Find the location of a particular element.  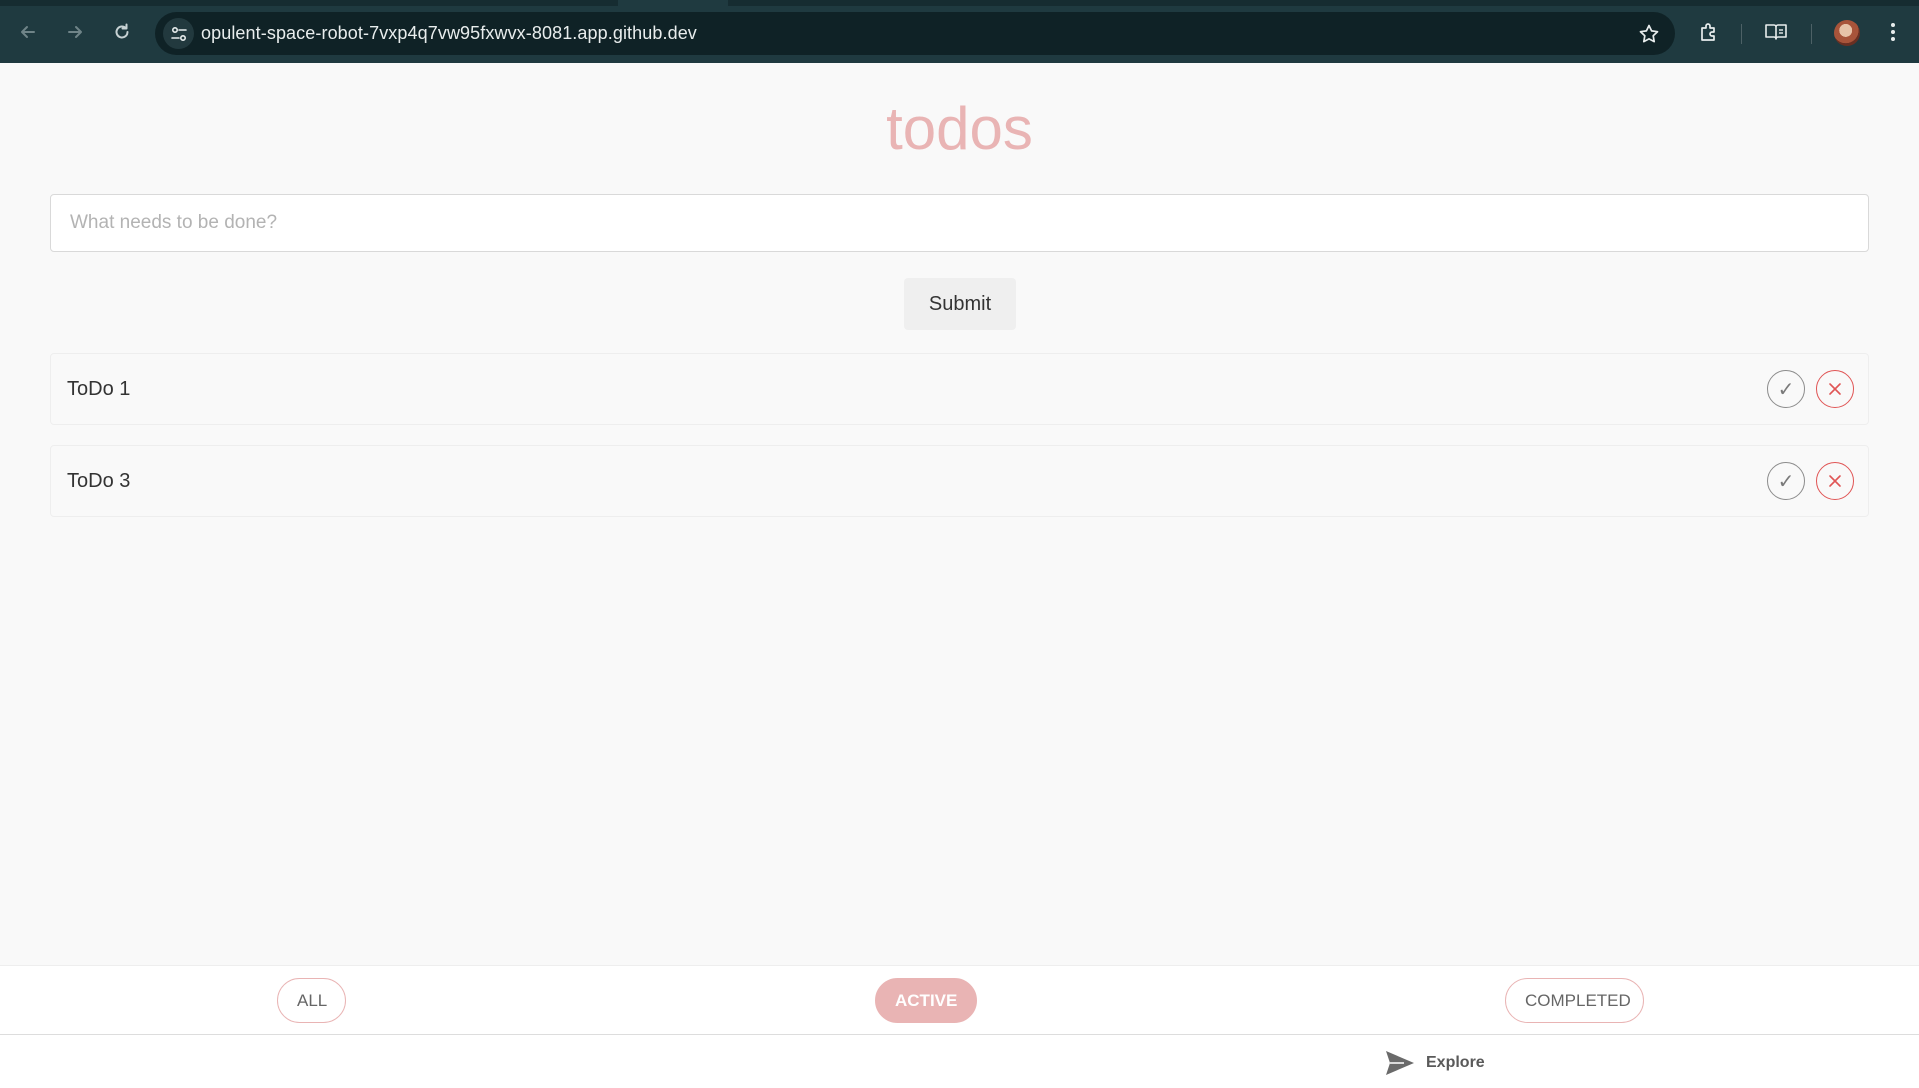

tab-strip is located at coordinates (959, 3).